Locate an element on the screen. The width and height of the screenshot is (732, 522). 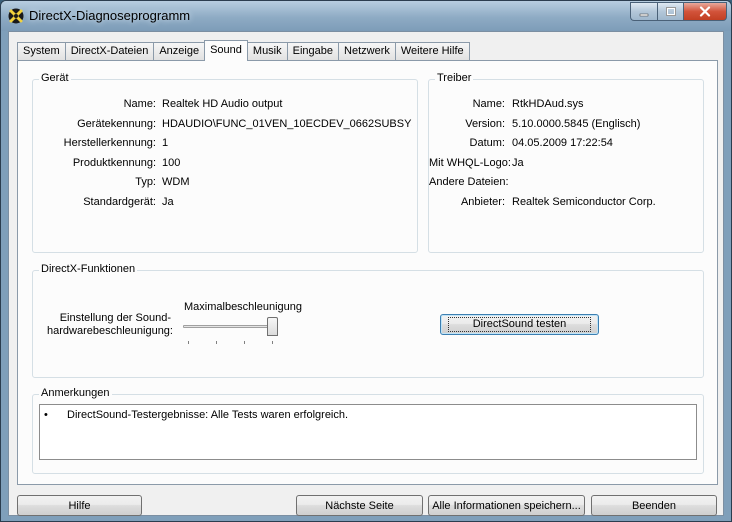
default-device-label: Standardgerät: is located at coordinates (119, 202).